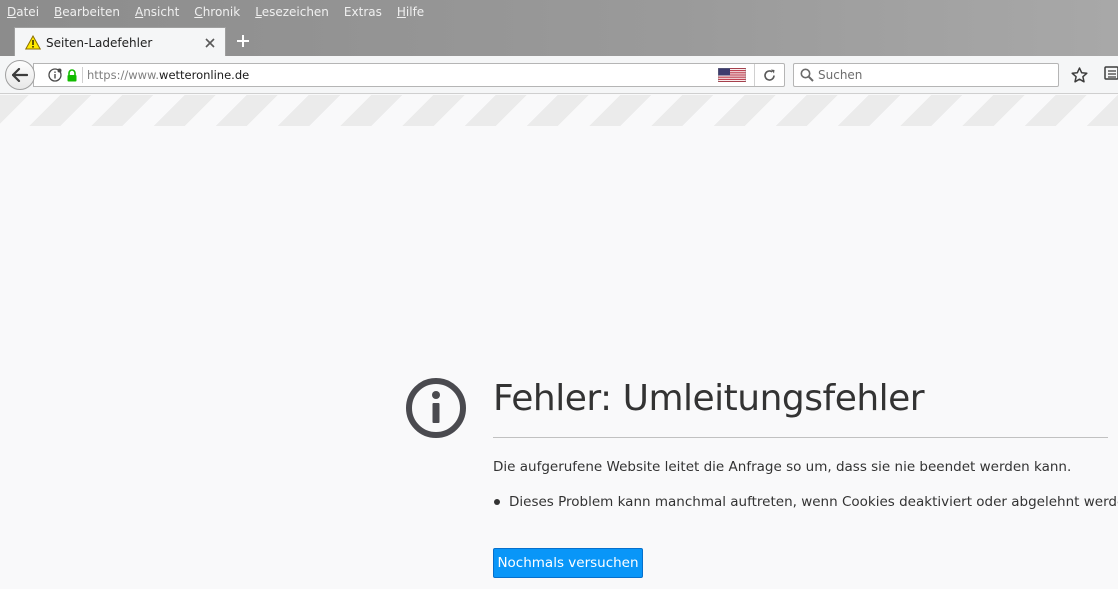  I want to click on star-icon, so click(1079, 75).